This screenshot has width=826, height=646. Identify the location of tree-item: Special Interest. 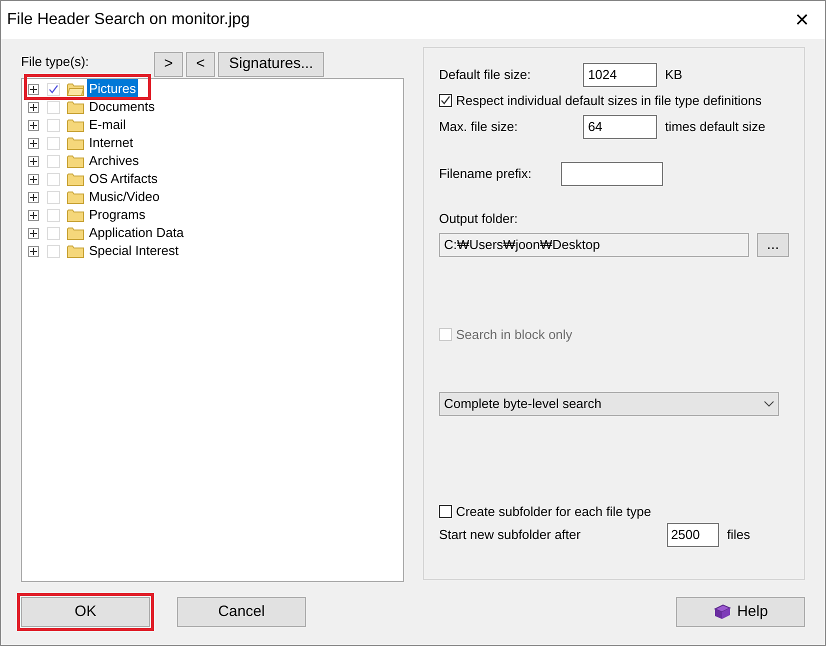
(134, 251).